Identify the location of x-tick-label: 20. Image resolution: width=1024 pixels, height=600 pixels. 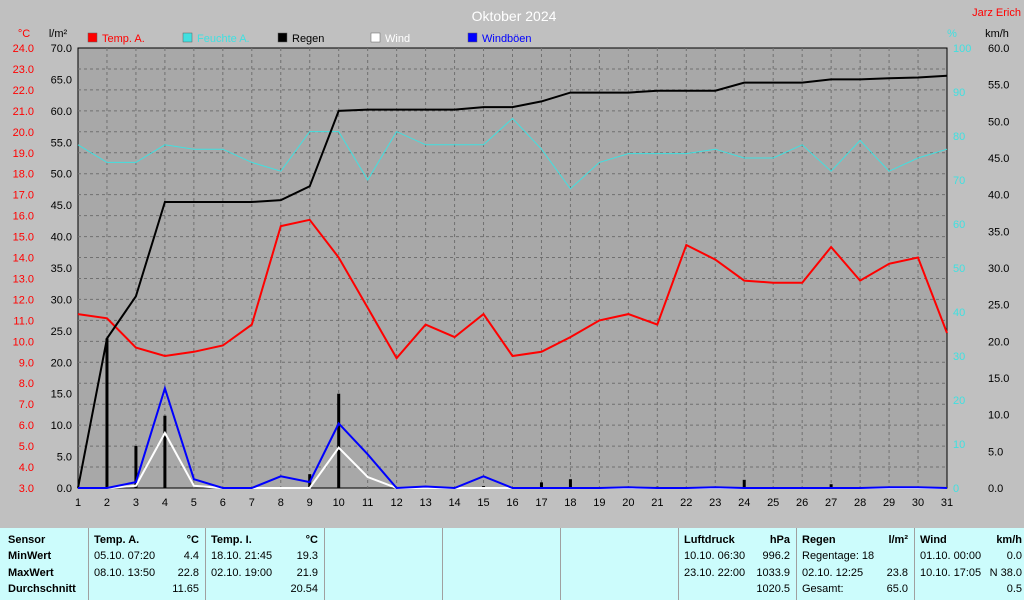
(628, 503).